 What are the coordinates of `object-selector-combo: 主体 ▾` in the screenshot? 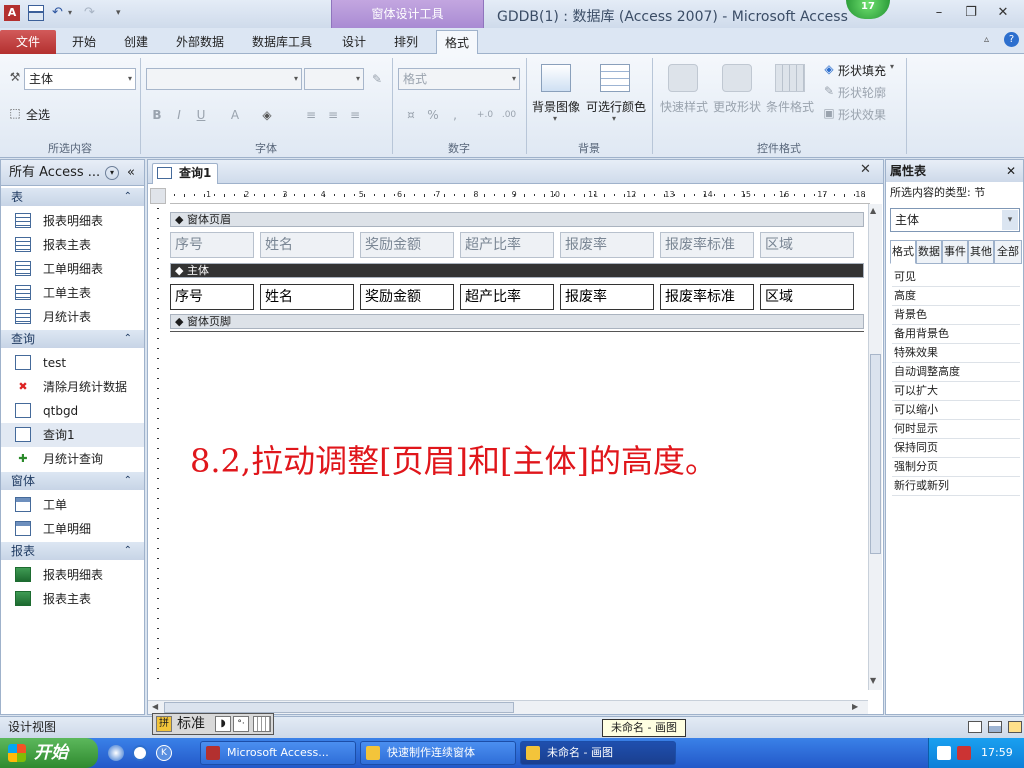 It's located at (955, 220).